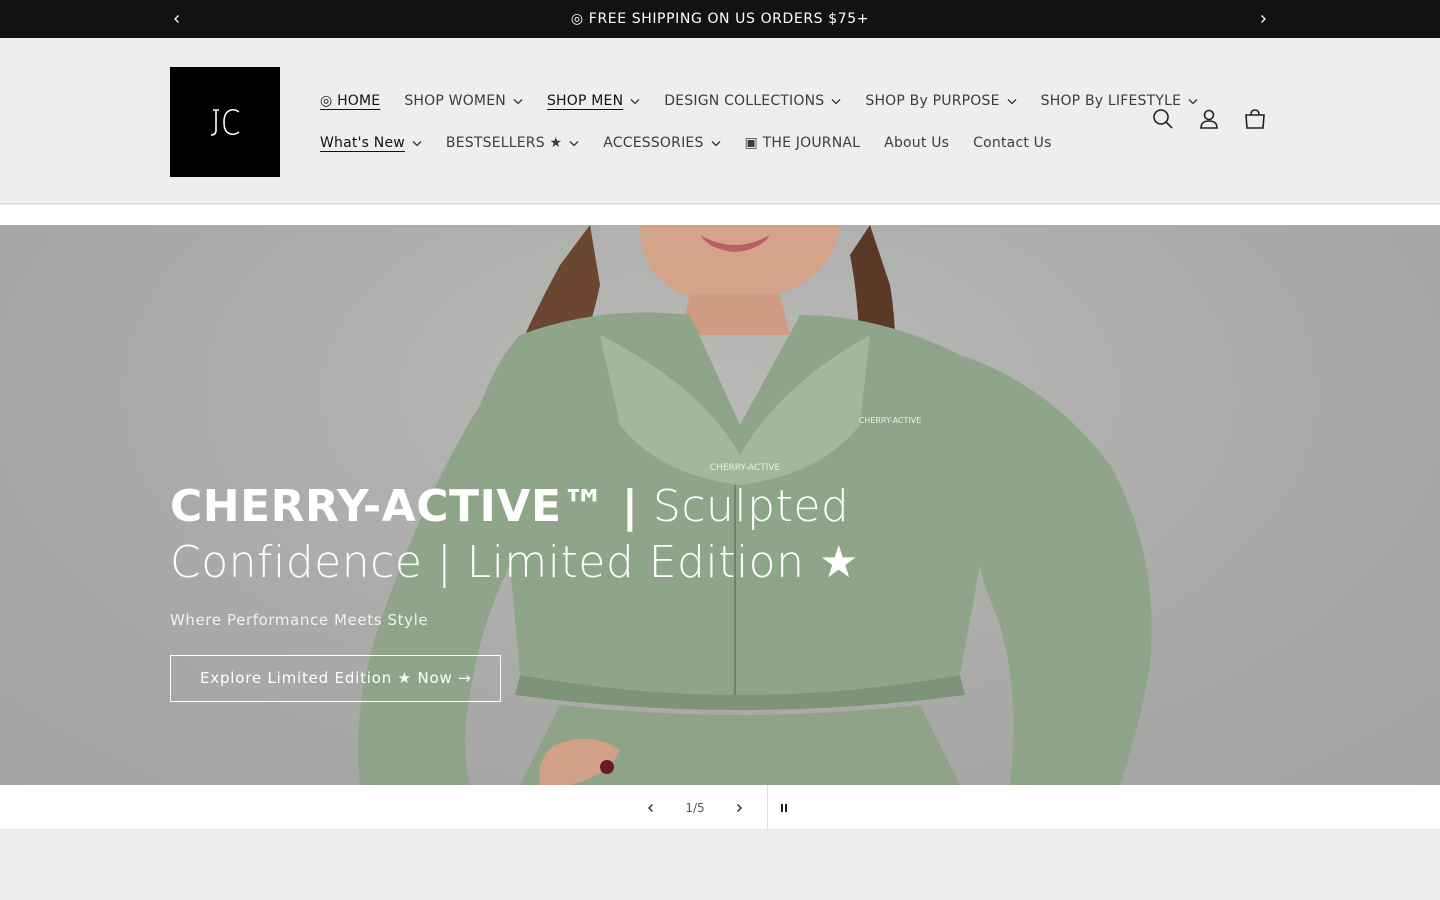 This screenshot has height=900, width=1440. What do you see at coordinates (695, 807) in the screenshot?
I see `slide-counter: 1/5` at bounding box center [695, 807].